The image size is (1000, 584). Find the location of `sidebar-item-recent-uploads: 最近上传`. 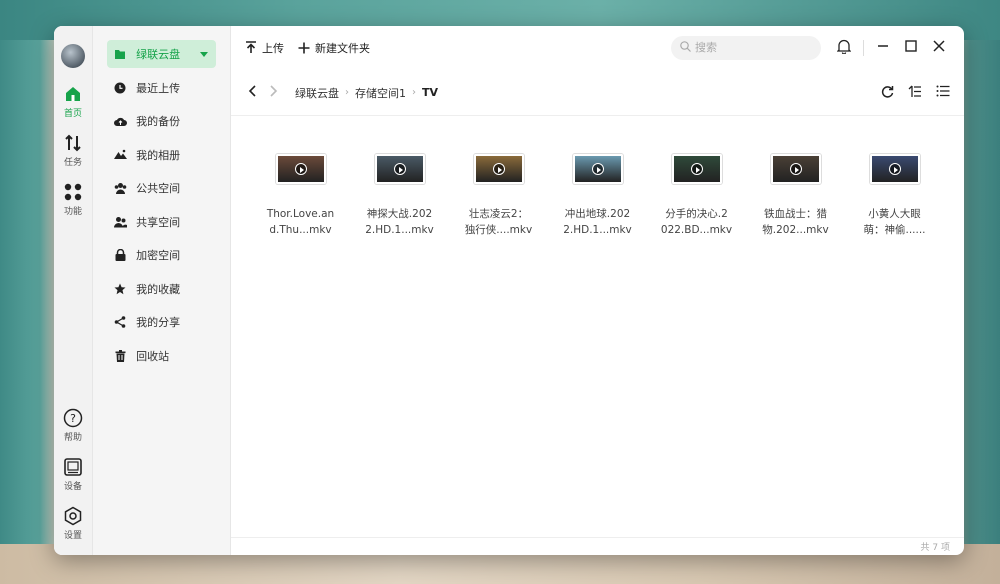

sidebar-item-recent-uploads: 最近上传 is located at coordinates (161, 88).